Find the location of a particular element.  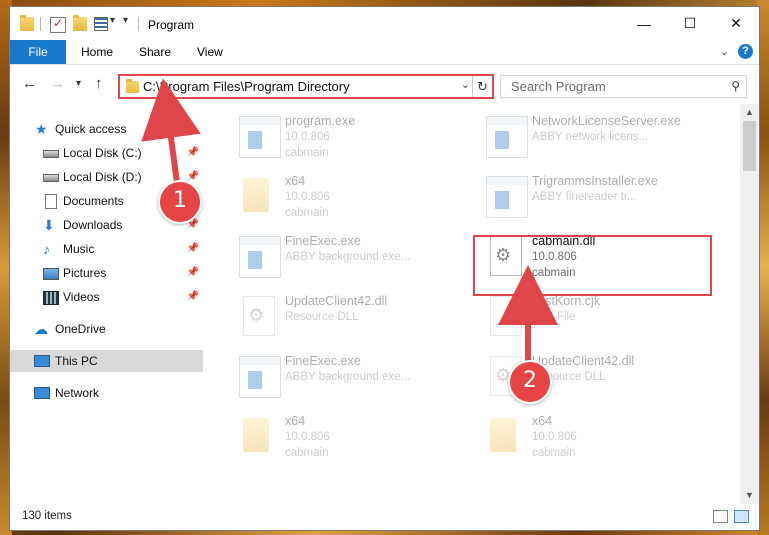

minimize-button: — is located at coordinates (644, 23).